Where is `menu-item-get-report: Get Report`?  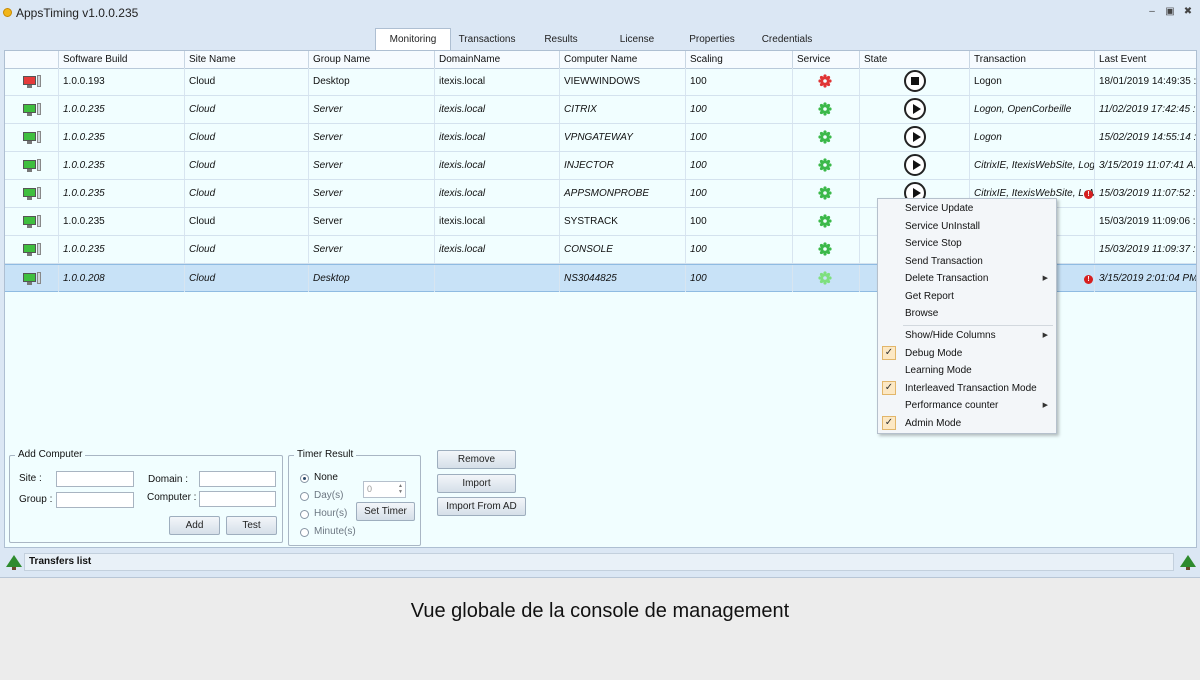
menu-item-get-report: Get Report is located at coordinates (967, 296).